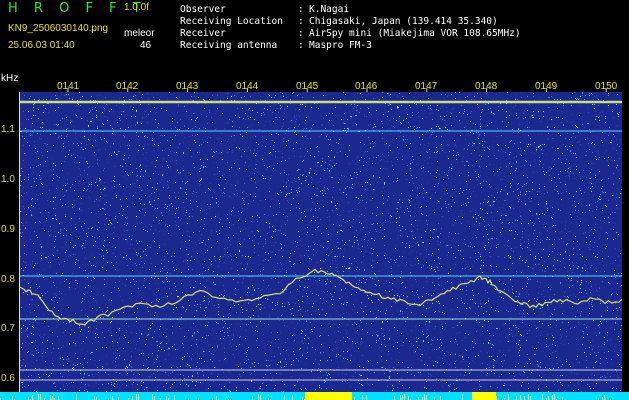  What do you see at coordinates (139, 33) in the screenshot?
I see `station-label: meleor` at bounding box center [139, 33].